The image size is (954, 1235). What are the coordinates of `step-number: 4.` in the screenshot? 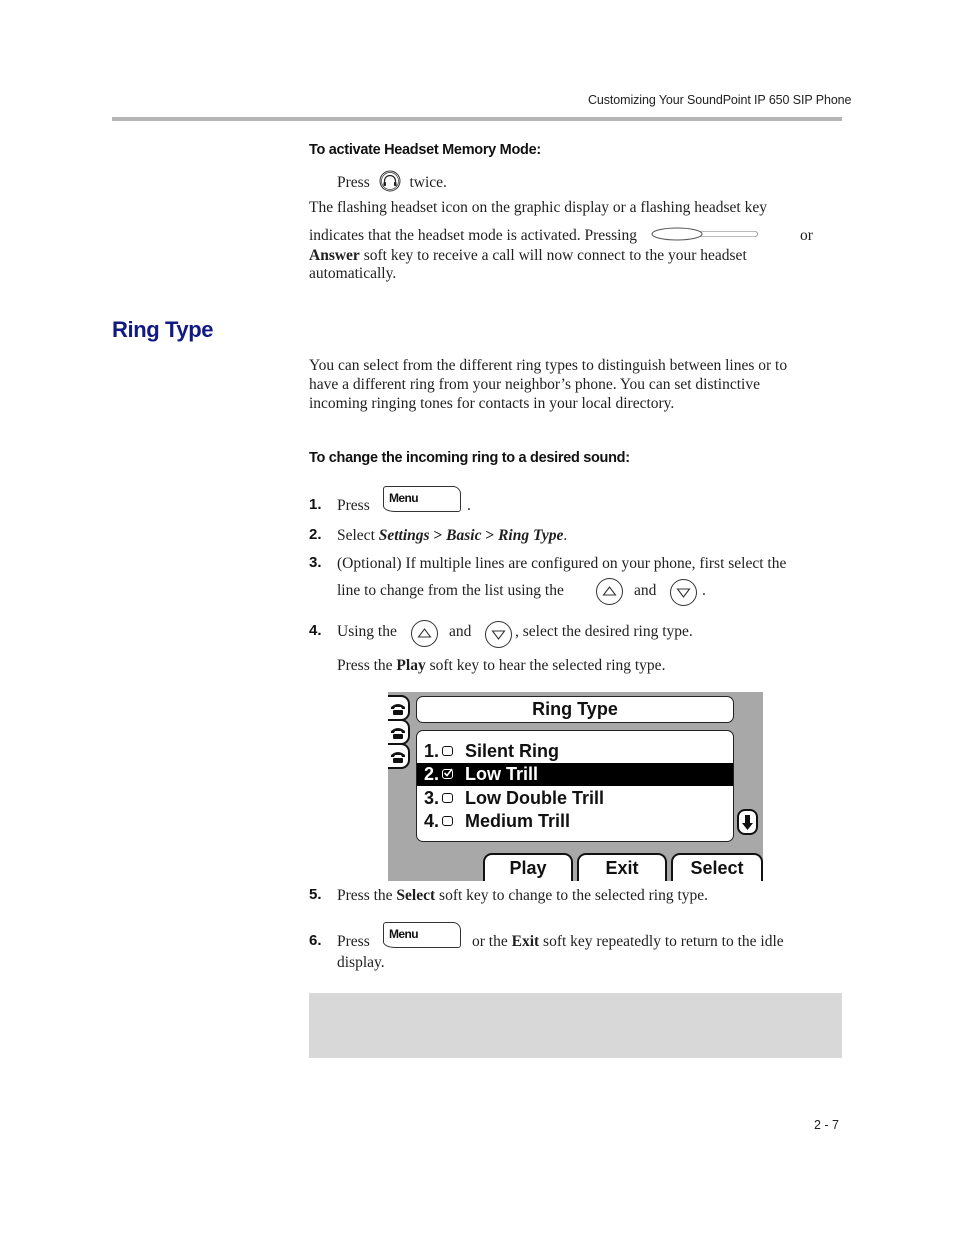 It's located at (315, 630).